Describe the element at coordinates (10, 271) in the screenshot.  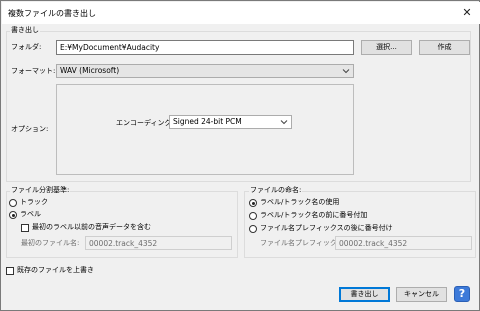
I see `overwrite-checkbox` at that location.